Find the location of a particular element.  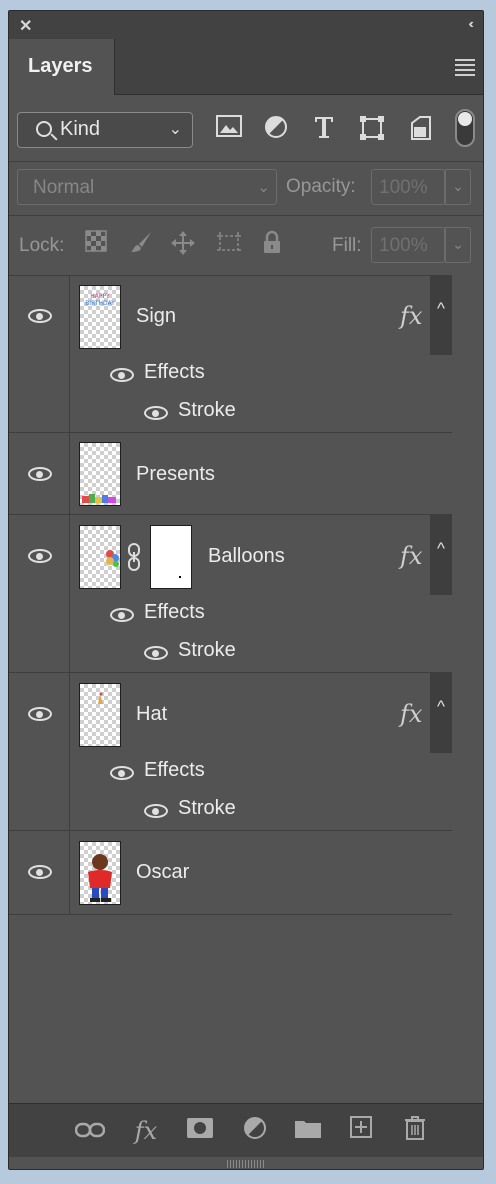

chain-link-icon is located at coordinates (134, 559).